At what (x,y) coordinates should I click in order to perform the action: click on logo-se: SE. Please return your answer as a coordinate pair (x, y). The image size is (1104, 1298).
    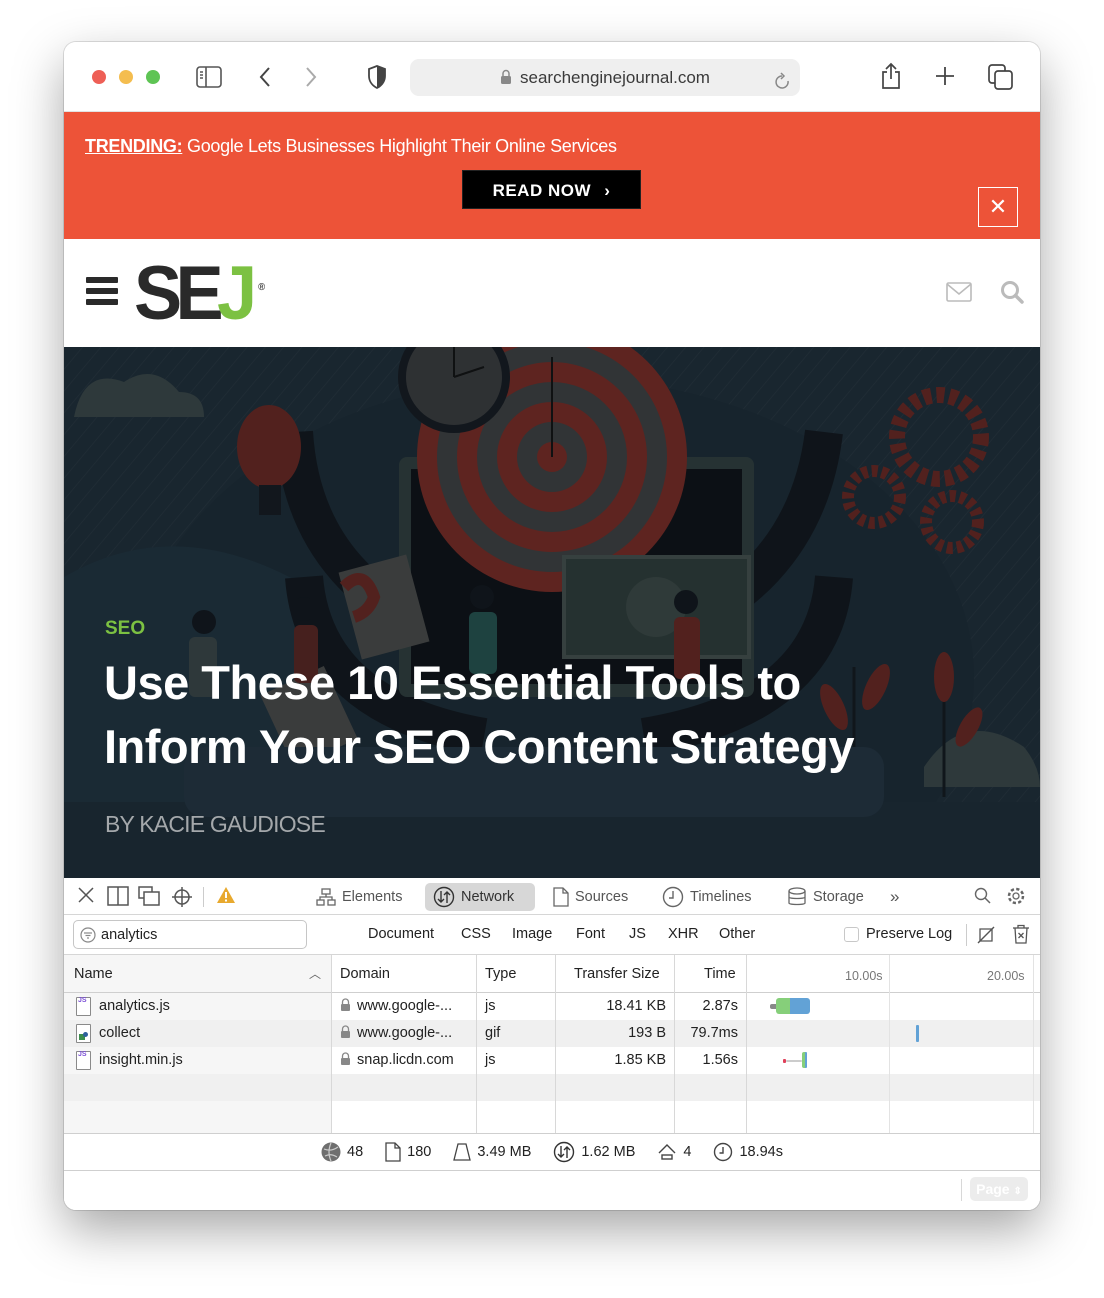
    Looking at the image, I should click on (179, 293).